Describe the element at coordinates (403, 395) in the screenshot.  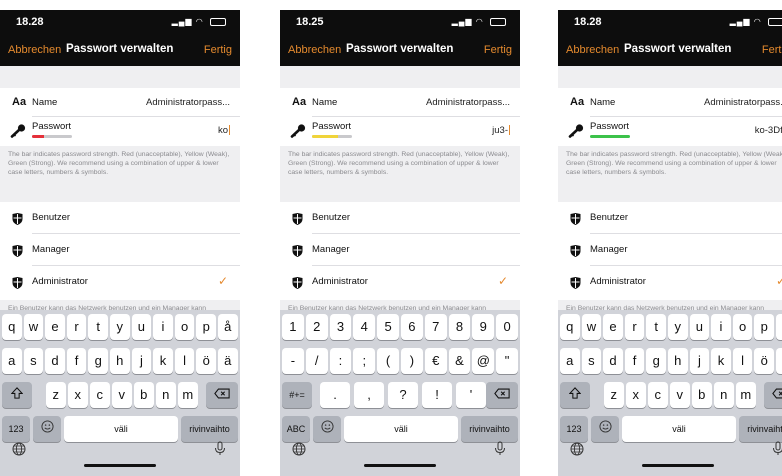
I see `key-?: ?` at that location.